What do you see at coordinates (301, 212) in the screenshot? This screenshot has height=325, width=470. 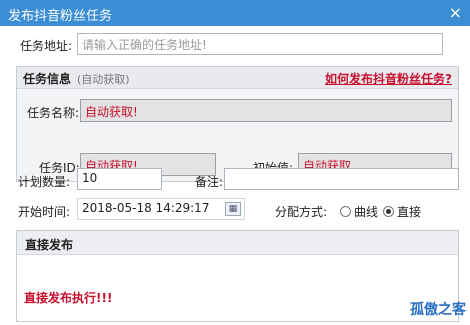 I see `mode-label: 分配方式:` at bounding box center [301, 212].